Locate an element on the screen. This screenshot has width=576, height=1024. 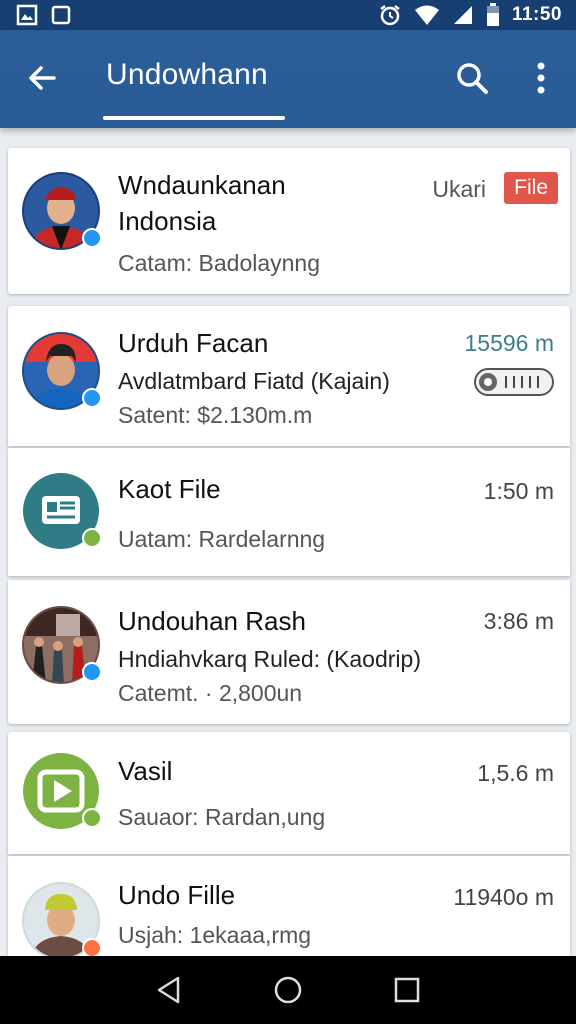
square-icon is located at coordinates (61, 15).